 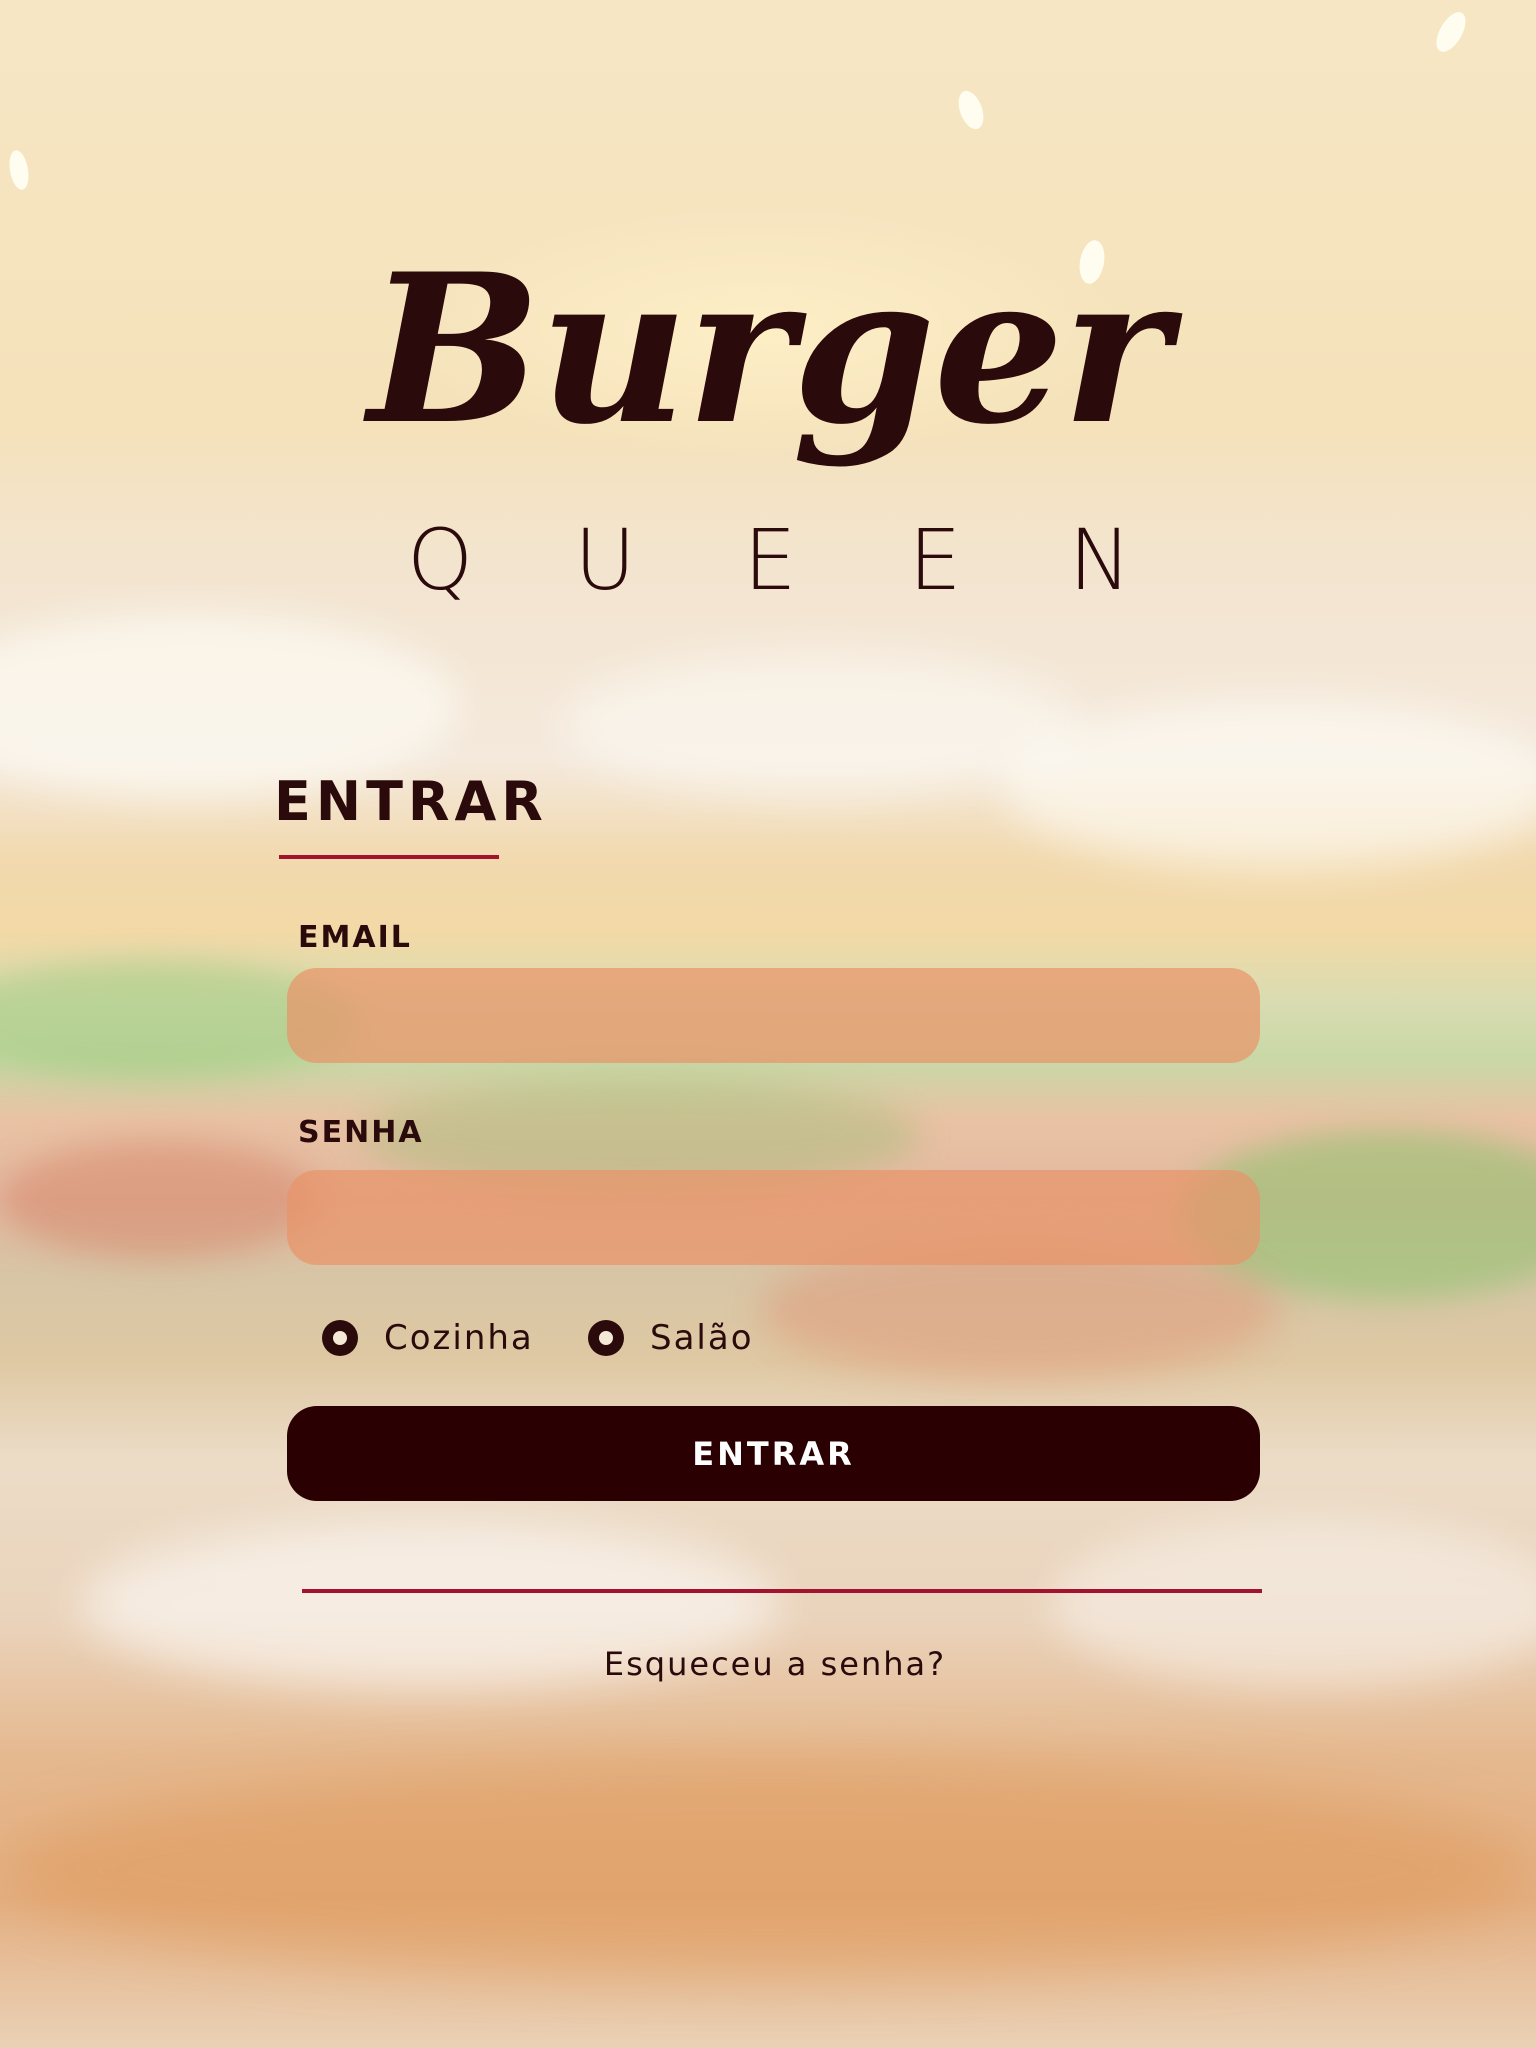 I want to click on brand-subtitle-letter: N, so click(x=1100, y=560).